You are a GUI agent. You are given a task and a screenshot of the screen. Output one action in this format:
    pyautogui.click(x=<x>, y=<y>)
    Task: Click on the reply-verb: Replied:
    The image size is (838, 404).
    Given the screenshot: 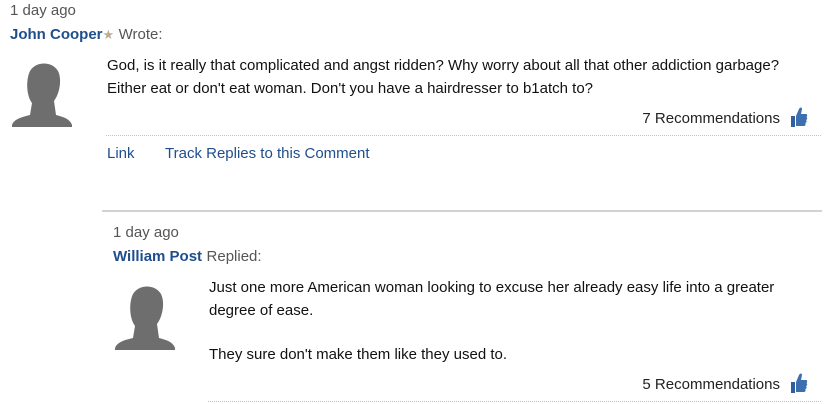 What is the action you would take?
    pyautogui.click(x=234, y=256)
    